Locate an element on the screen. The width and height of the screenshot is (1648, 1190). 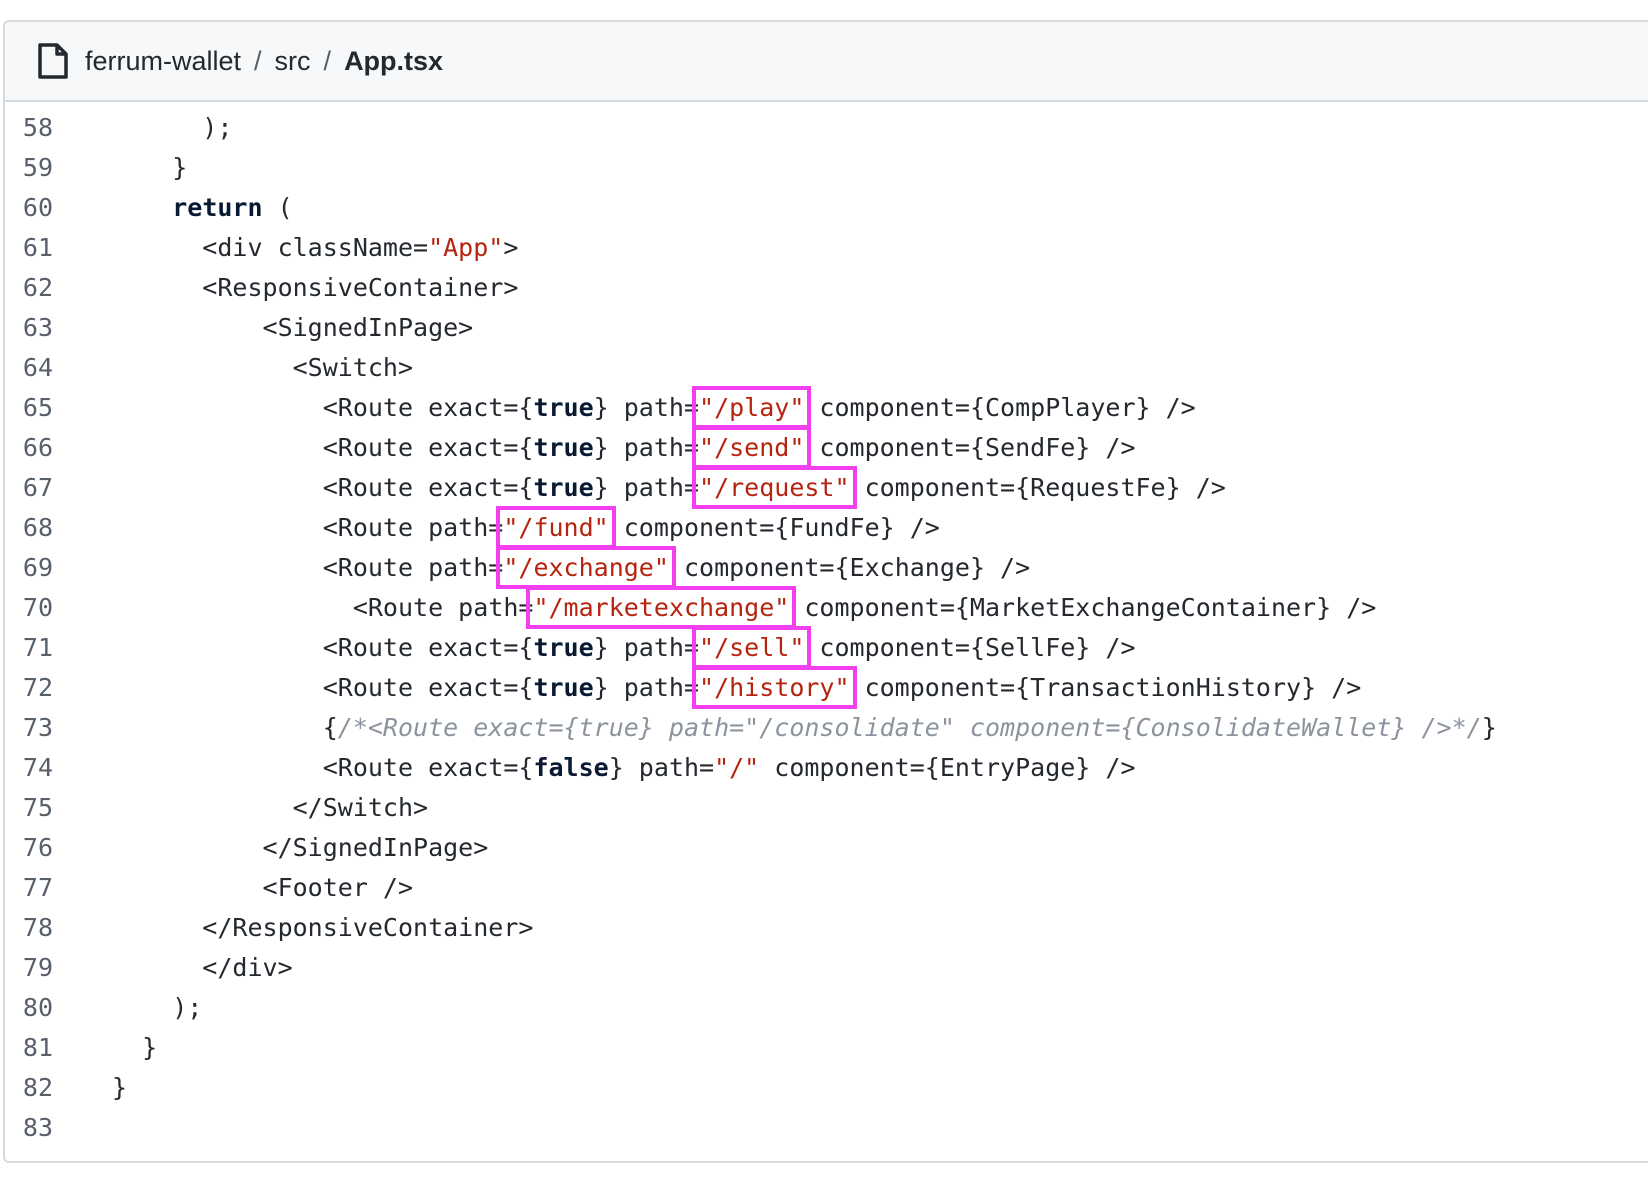
highlighted-route-path: "/play" is located at coordinates (751, 407).